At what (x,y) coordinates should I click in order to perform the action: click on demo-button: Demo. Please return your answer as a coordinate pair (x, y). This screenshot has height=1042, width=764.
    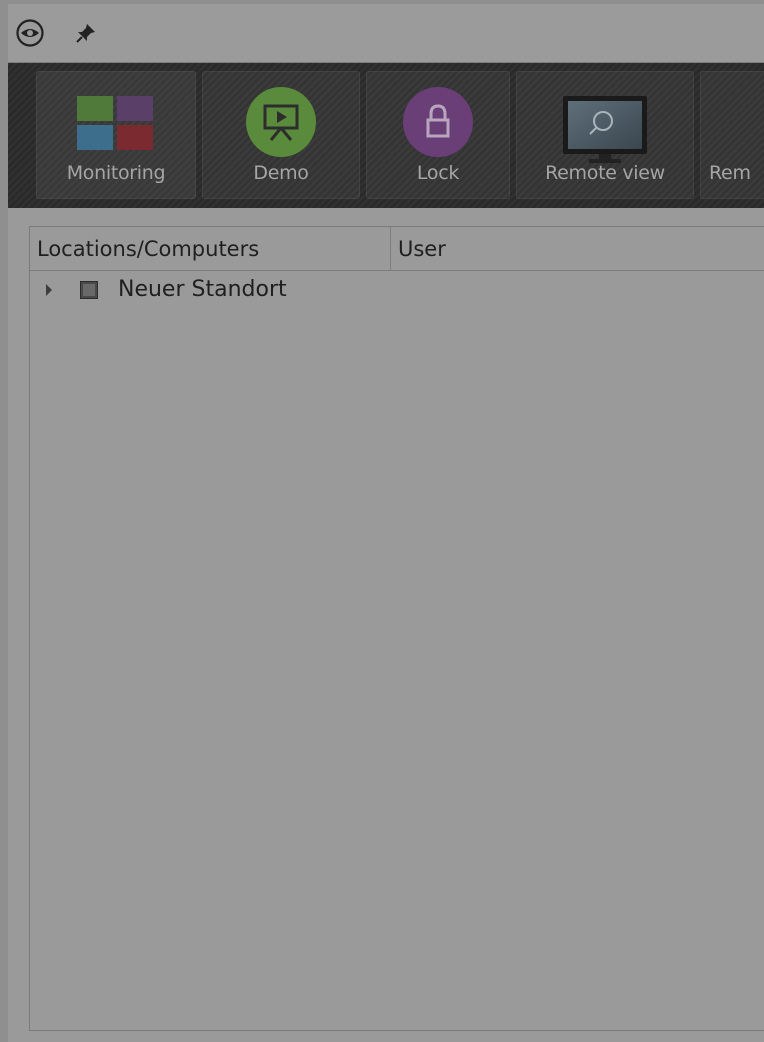
    Looking at the image, I should click on (281, 135).